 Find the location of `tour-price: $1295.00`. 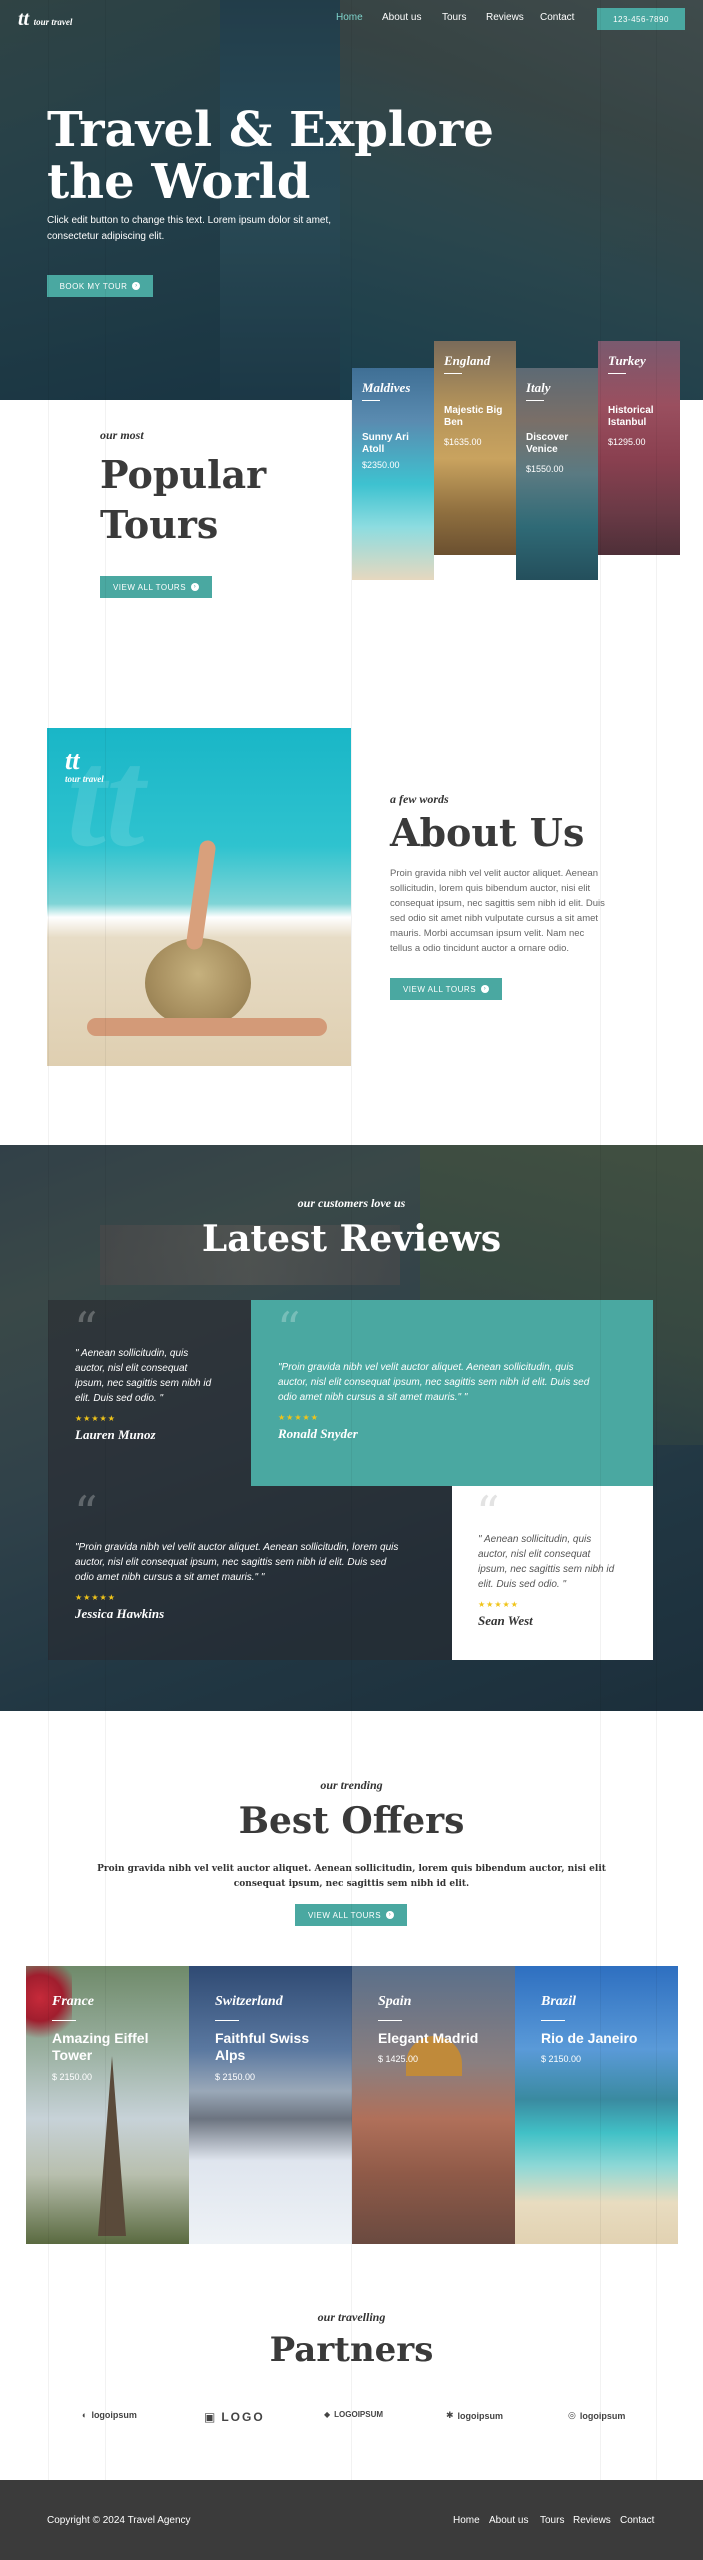

tour-price: $1295.00 is located at coordinates (627, 442).